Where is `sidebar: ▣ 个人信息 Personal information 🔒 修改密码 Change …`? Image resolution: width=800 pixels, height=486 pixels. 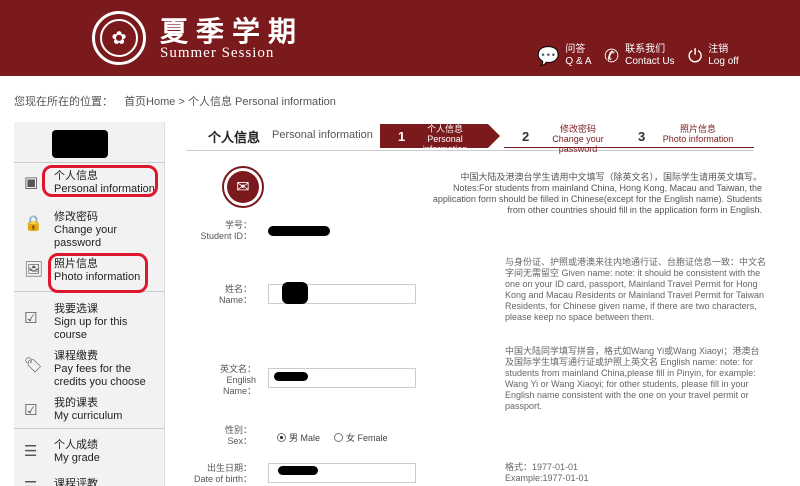 sidebar: ▣ 个人信息 Personal information 🔒 修改密码 Change … is located at coordinates (89, 304).